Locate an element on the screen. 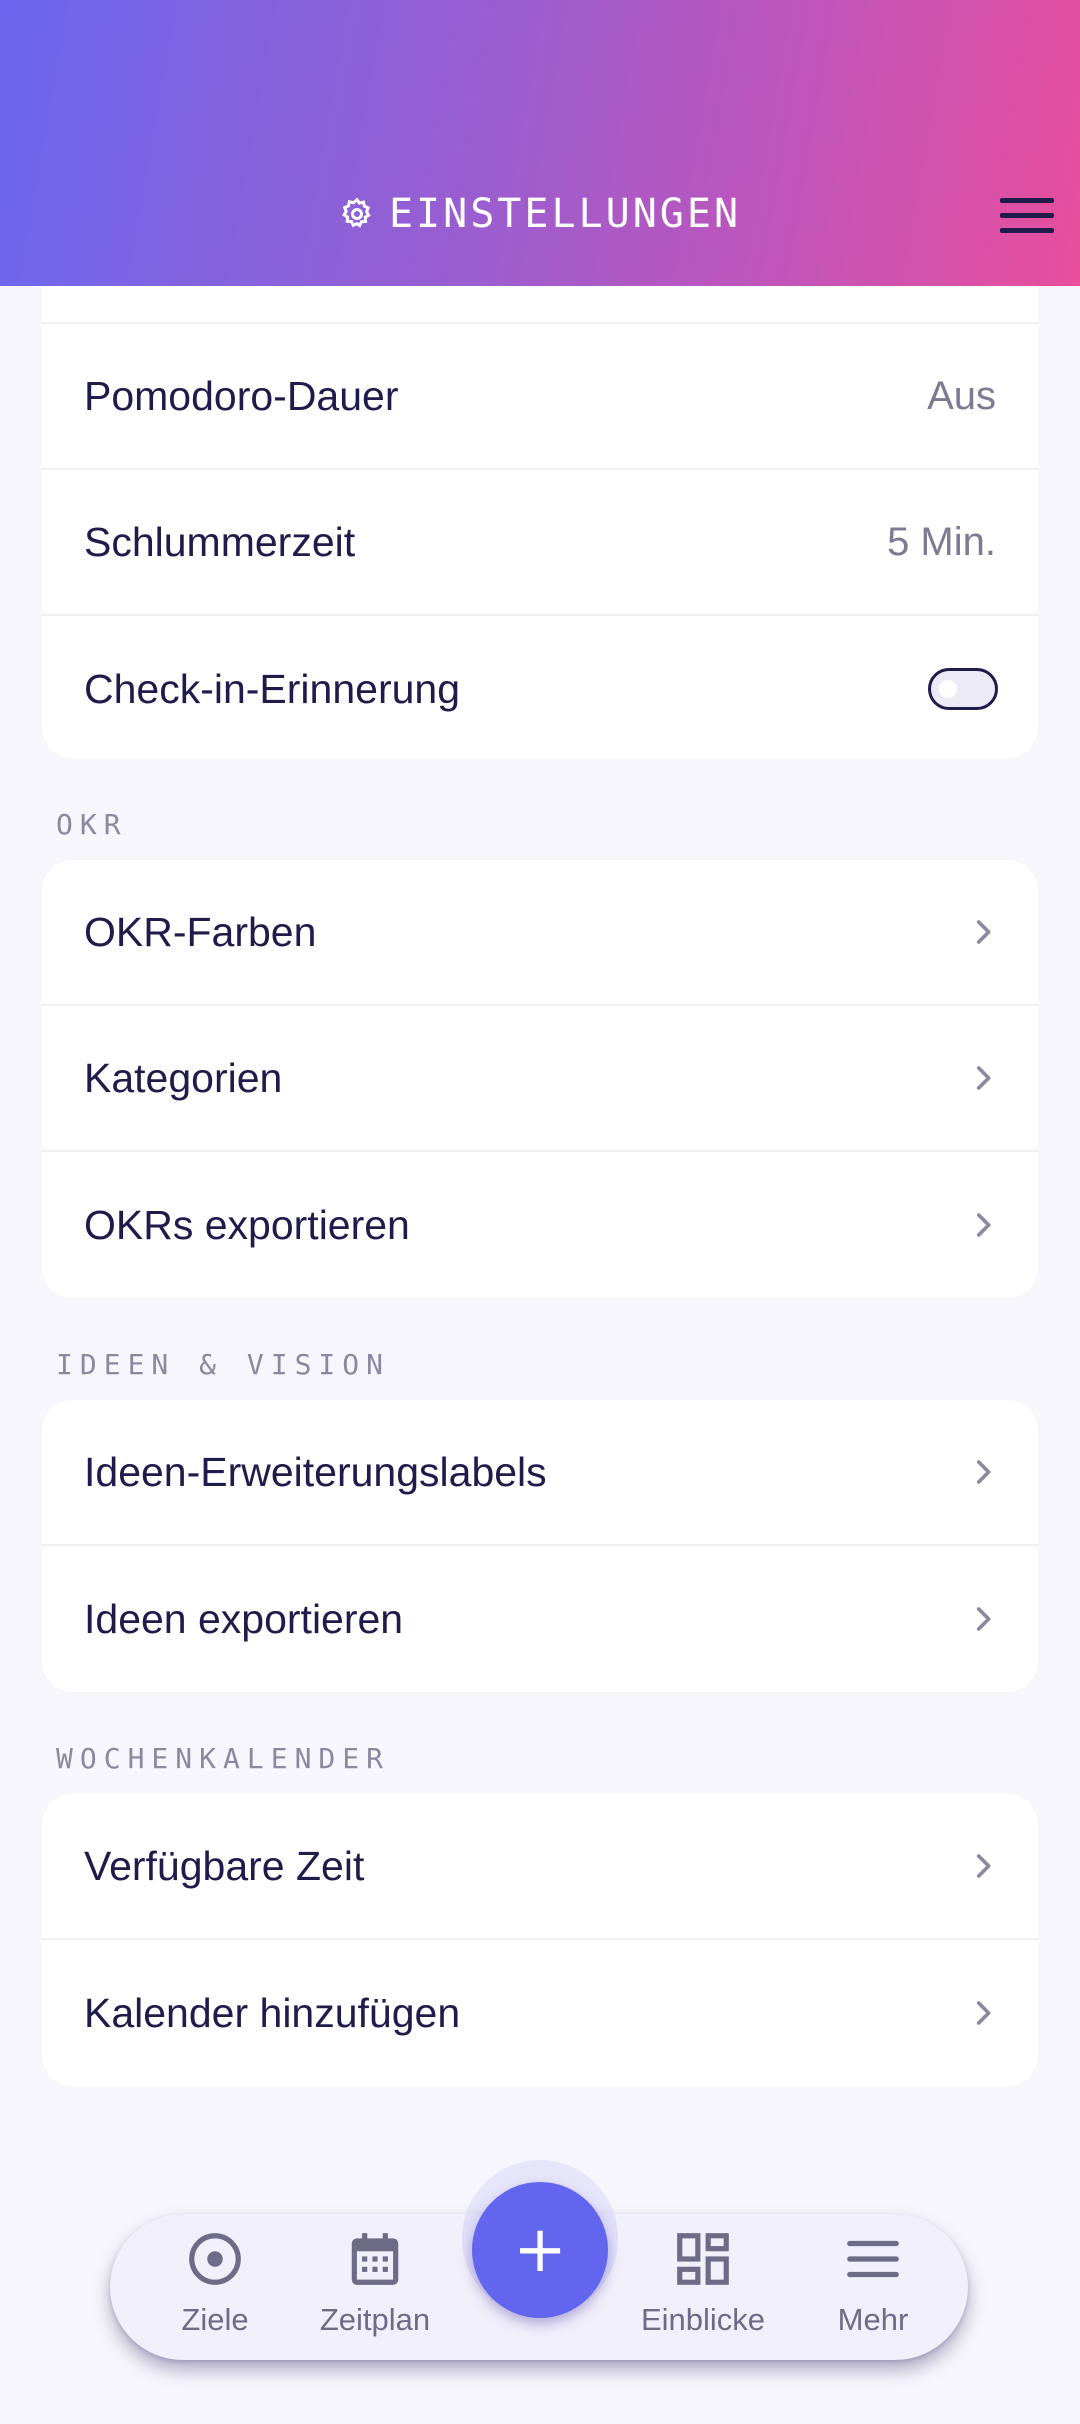 The height and width of the screenshot is (2424, 1080). nav-item-more: Mehr is located at coordinates (873, 2283).